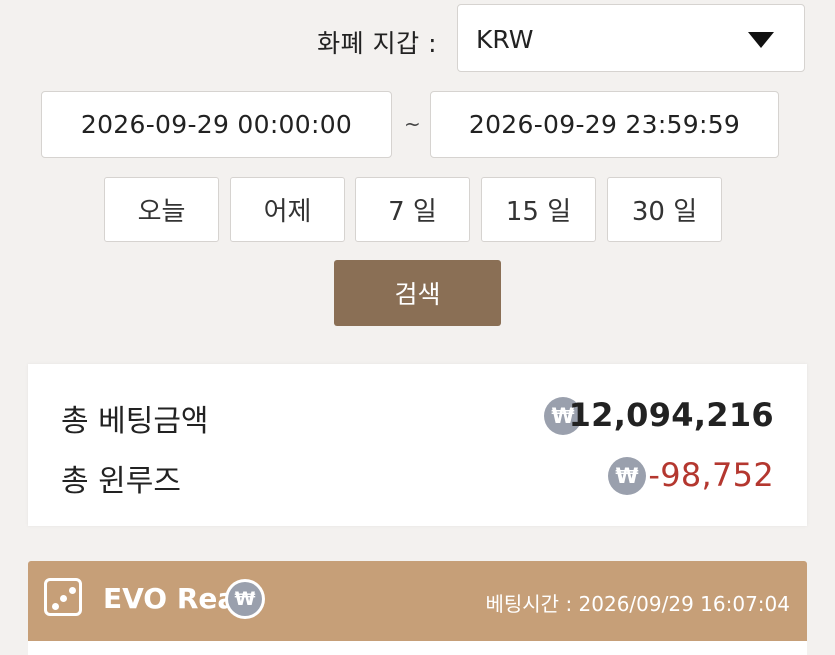  I want to click on dice-icon, so click(63, 597).